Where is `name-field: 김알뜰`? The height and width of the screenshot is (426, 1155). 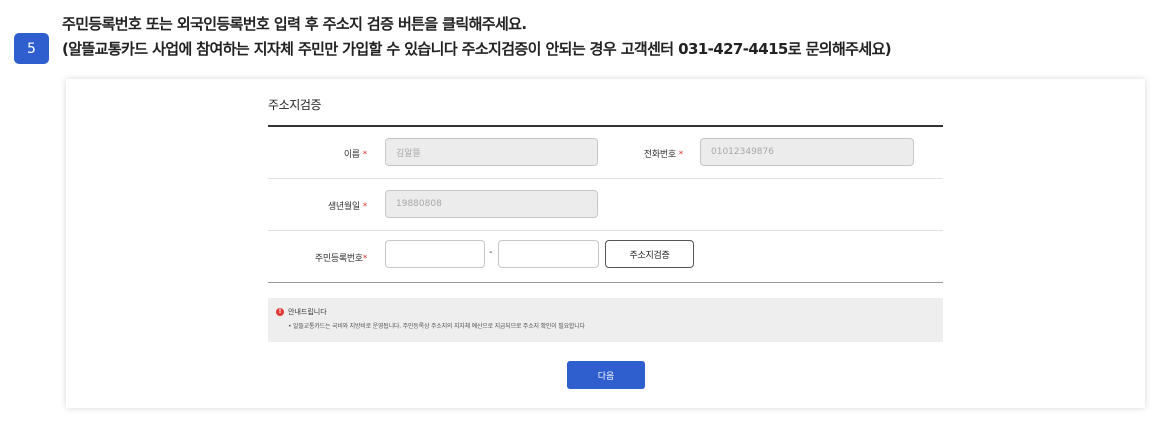 name-field: 김알뜰 is located at coordinates (491, 152).